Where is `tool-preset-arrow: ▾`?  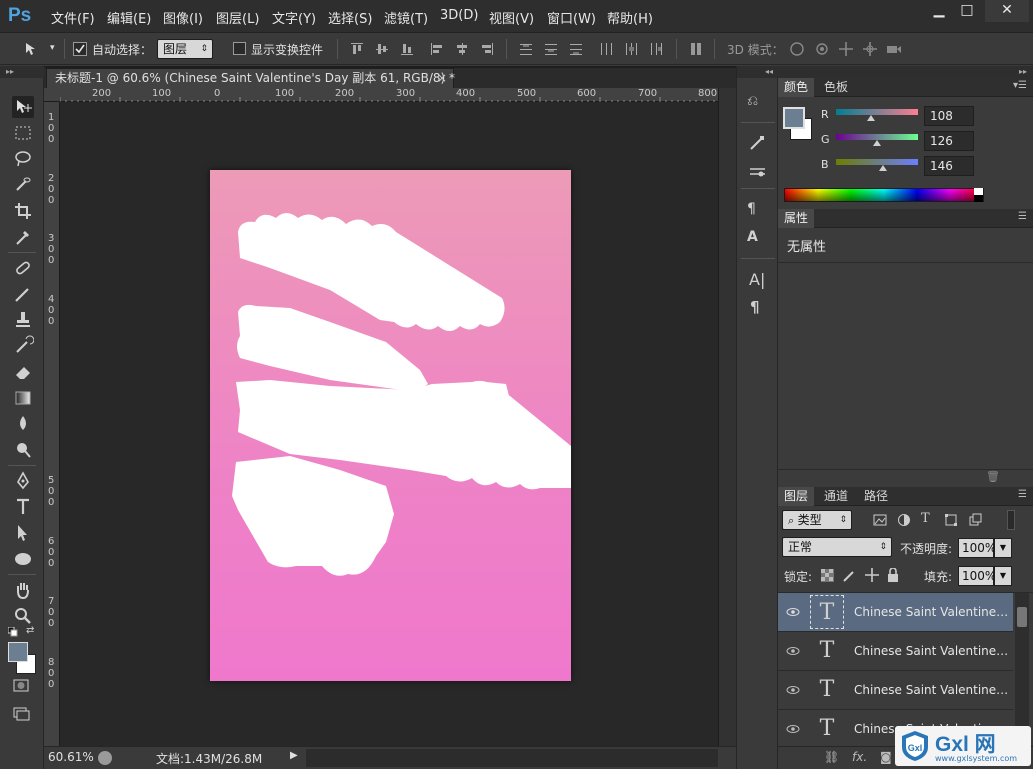
tool-preset-arrow: ▾ is located at coordinates (52, 48).